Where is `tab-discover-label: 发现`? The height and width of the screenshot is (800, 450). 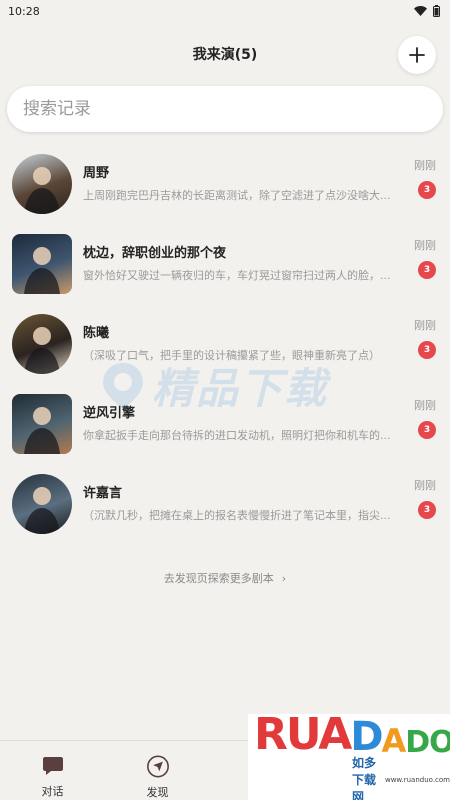 tab-discover-label: 发现 is located at coordinates (157, 792).